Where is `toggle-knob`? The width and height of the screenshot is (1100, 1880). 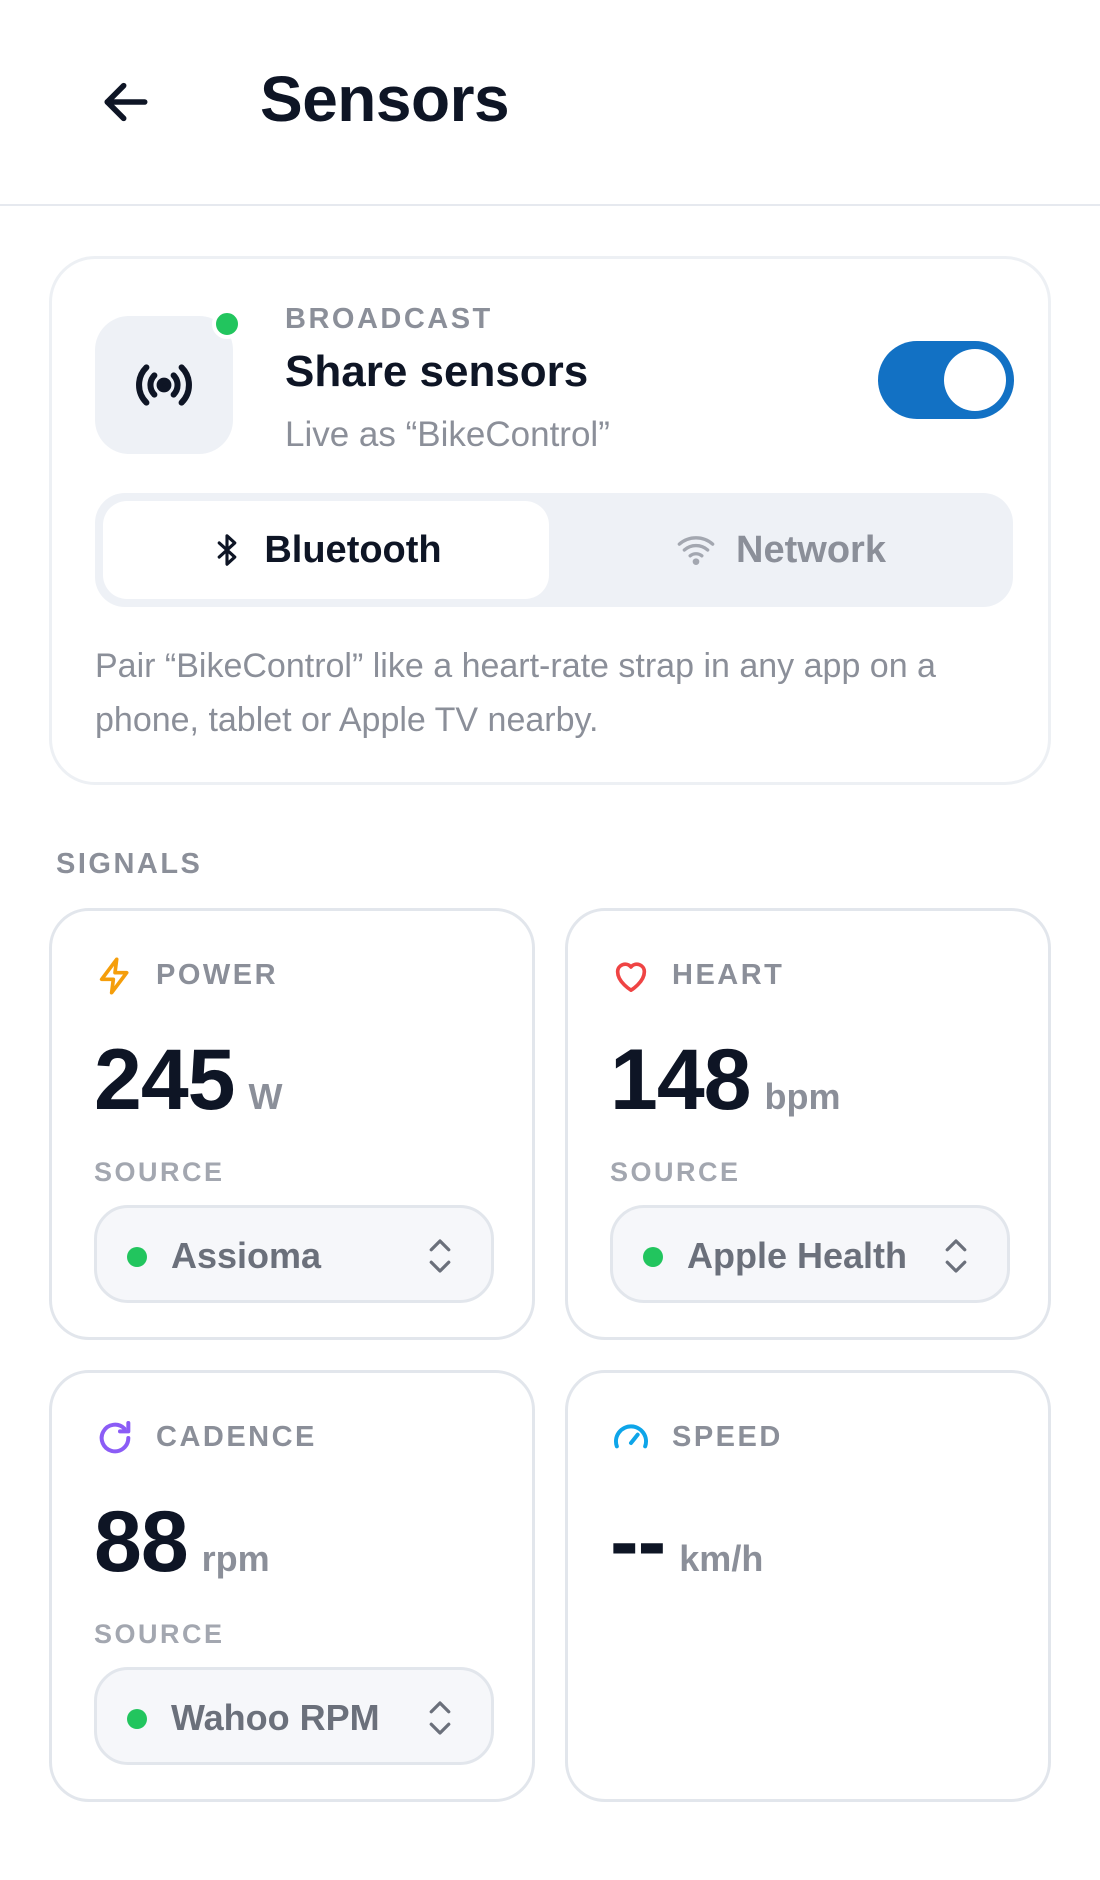
toggle-knob is located at coordinates (975, 380).